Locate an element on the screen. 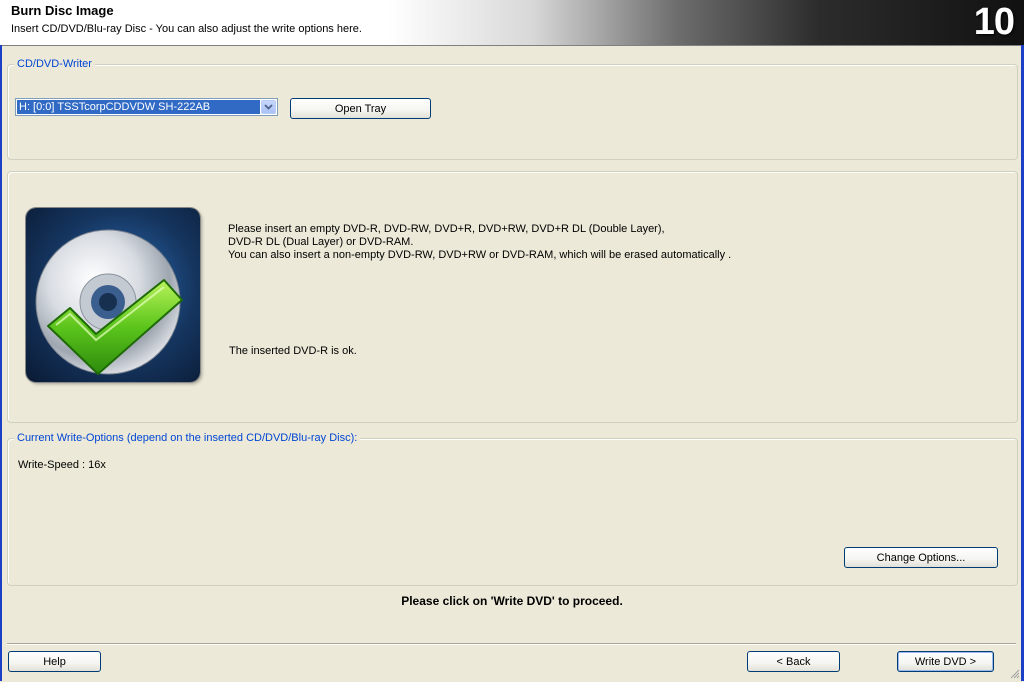 The image size is (1024, 682). chevron-down-icon is located at coordinates (268, 107).